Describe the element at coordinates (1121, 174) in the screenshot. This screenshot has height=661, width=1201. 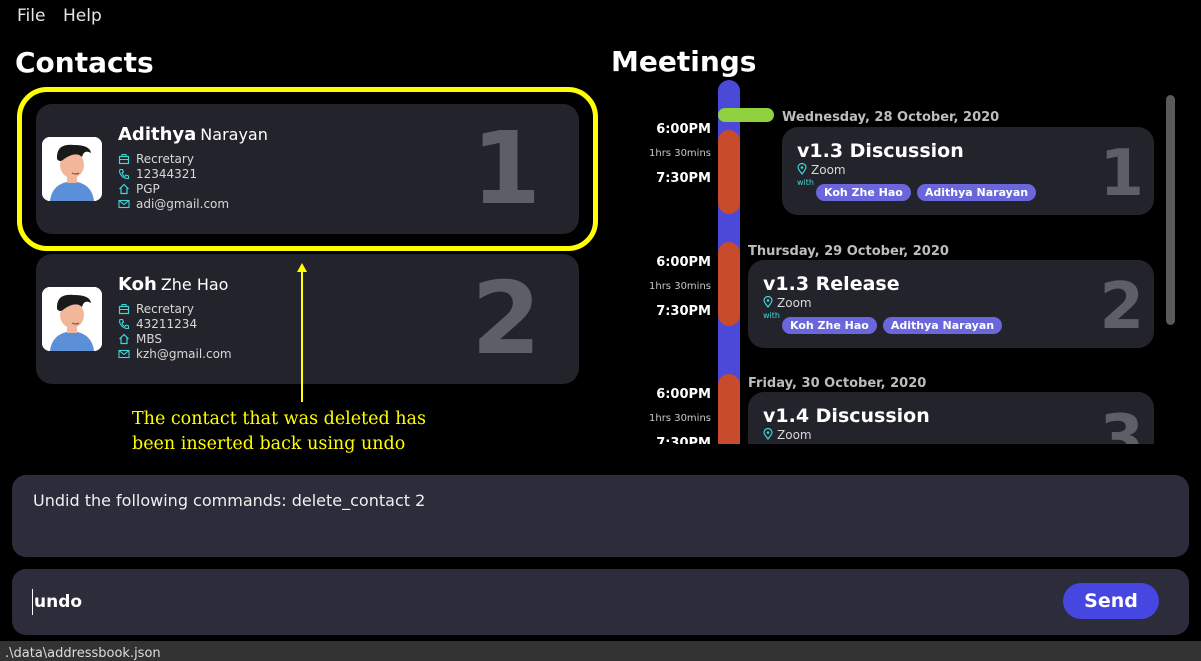
I see `meeting-index: 1` at that location.